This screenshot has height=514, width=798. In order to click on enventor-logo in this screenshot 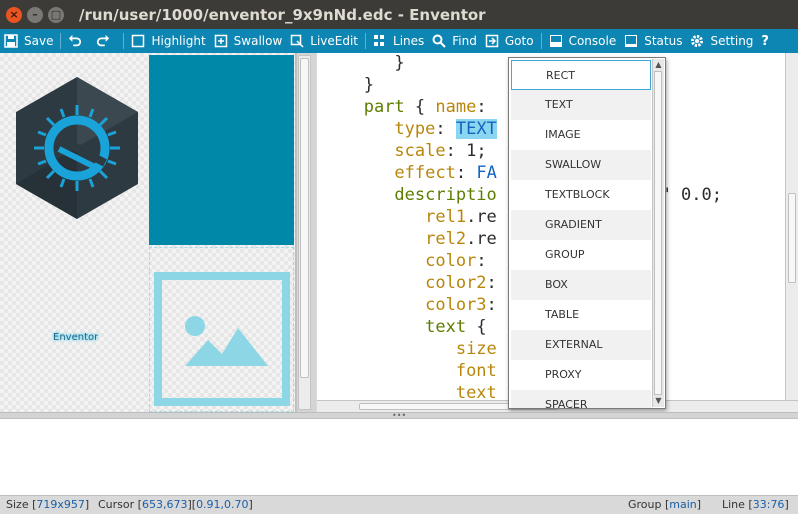, I will do `click(77, 148)`.